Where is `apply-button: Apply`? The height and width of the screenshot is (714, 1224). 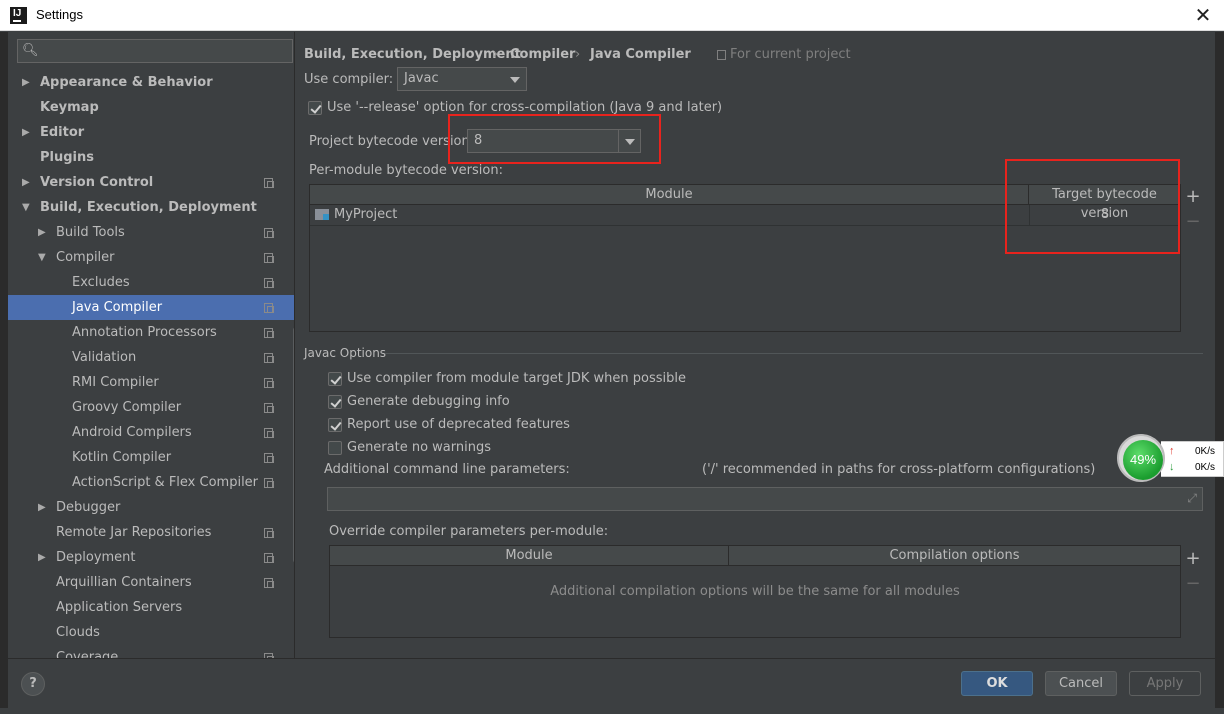
apply-button: Apply is located at coordinates (1165, 683).